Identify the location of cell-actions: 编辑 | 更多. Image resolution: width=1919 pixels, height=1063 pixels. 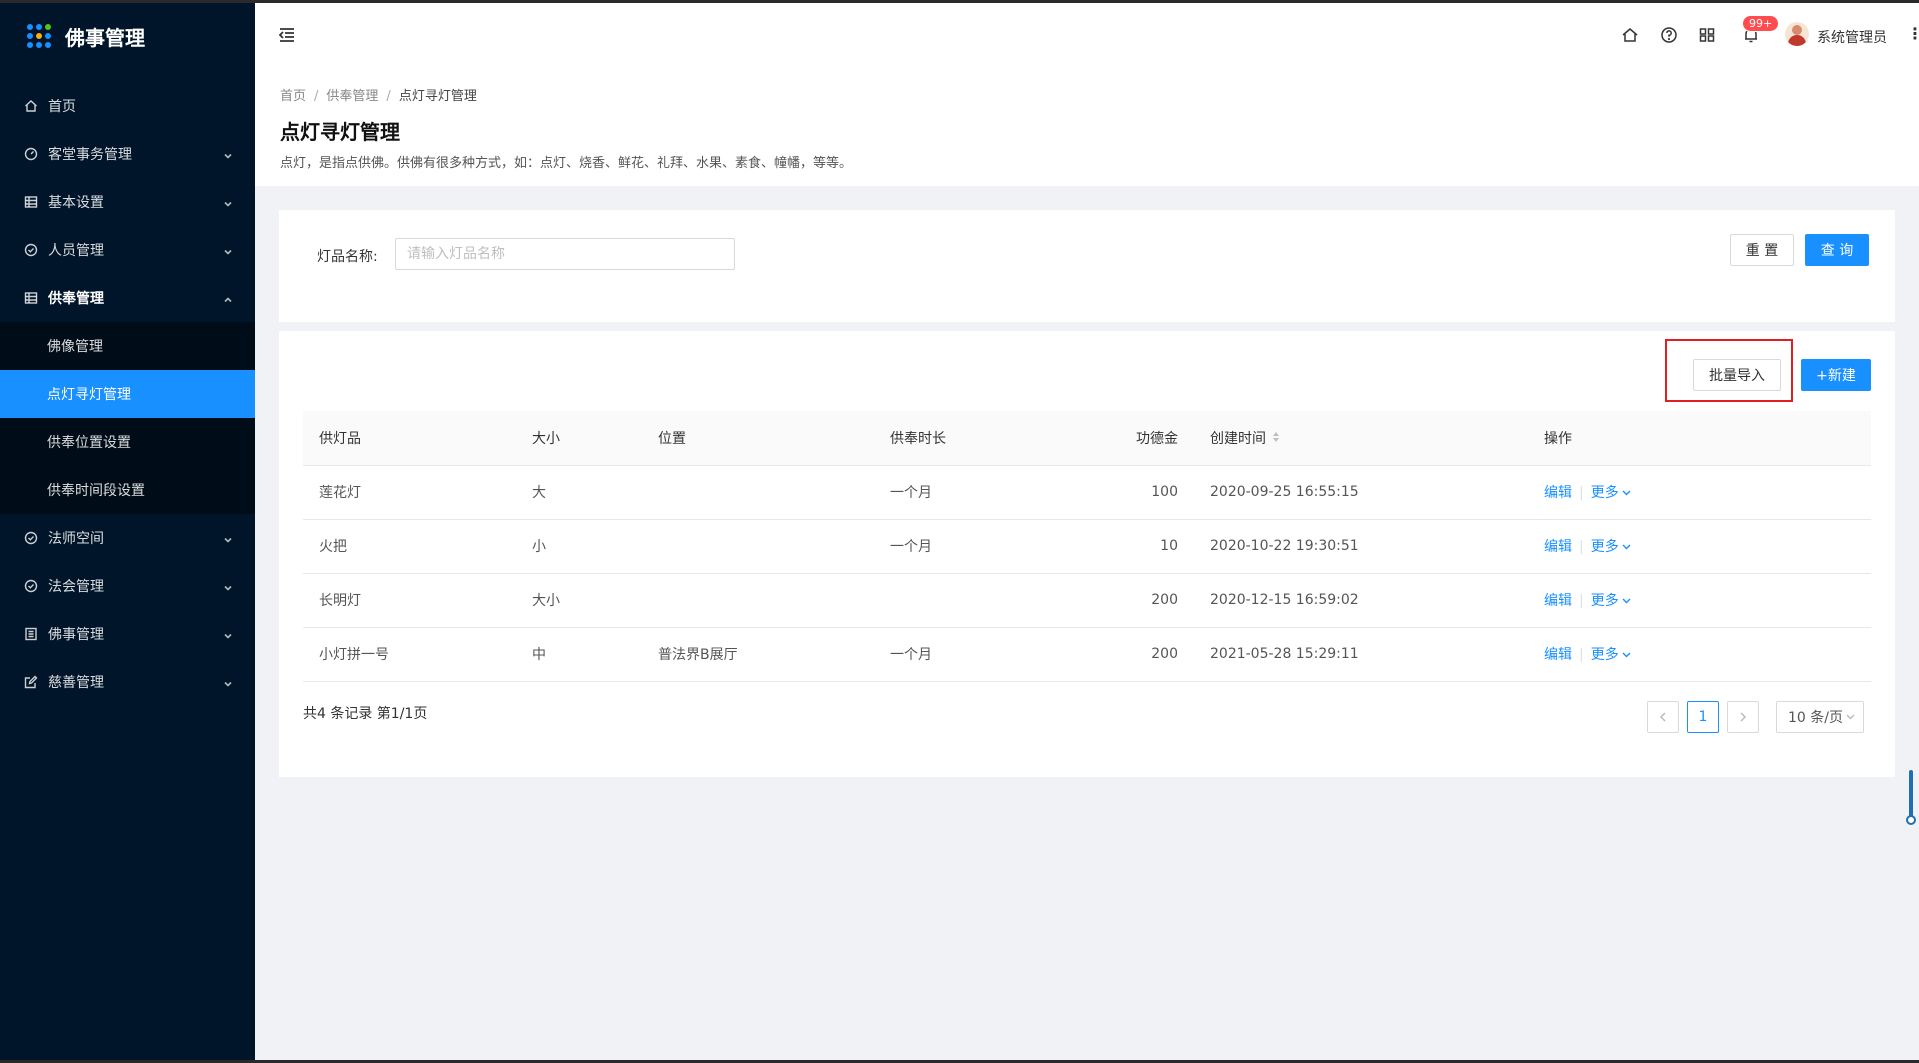
(1699, 654).